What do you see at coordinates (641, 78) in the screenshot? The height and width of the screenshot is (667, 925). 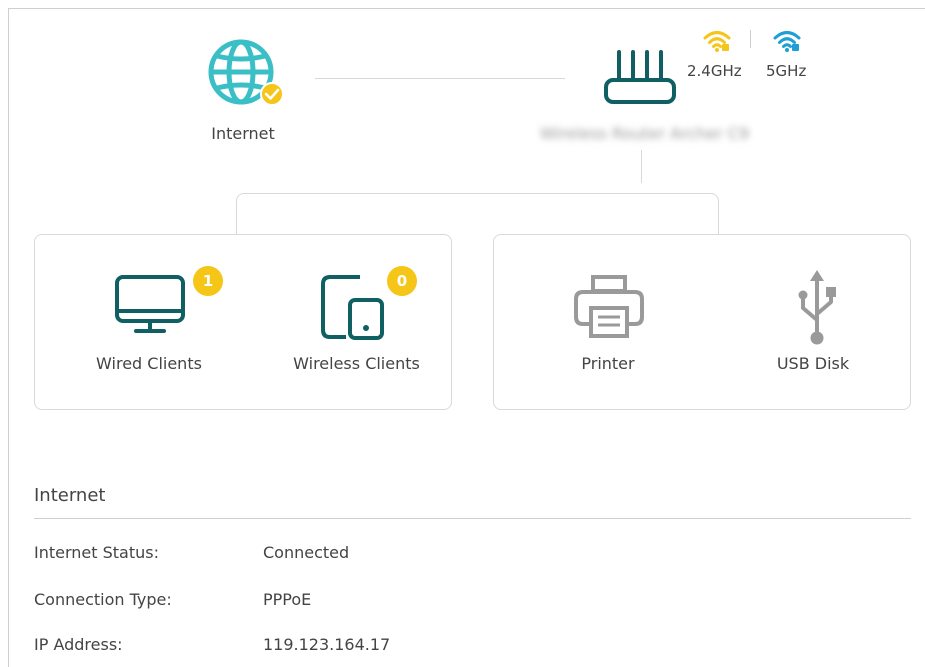 I see `router-icon` at bounding box center [641, 78].